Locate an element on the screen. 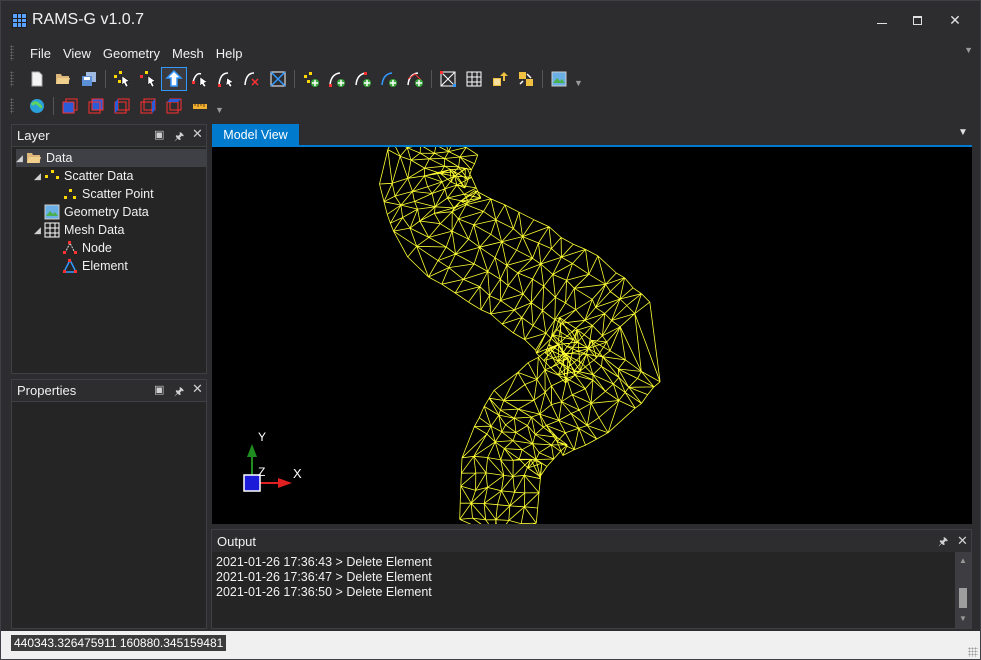 This screenshot has width=981, height=660. geometry-image-button is located at coordinates (559, 79).